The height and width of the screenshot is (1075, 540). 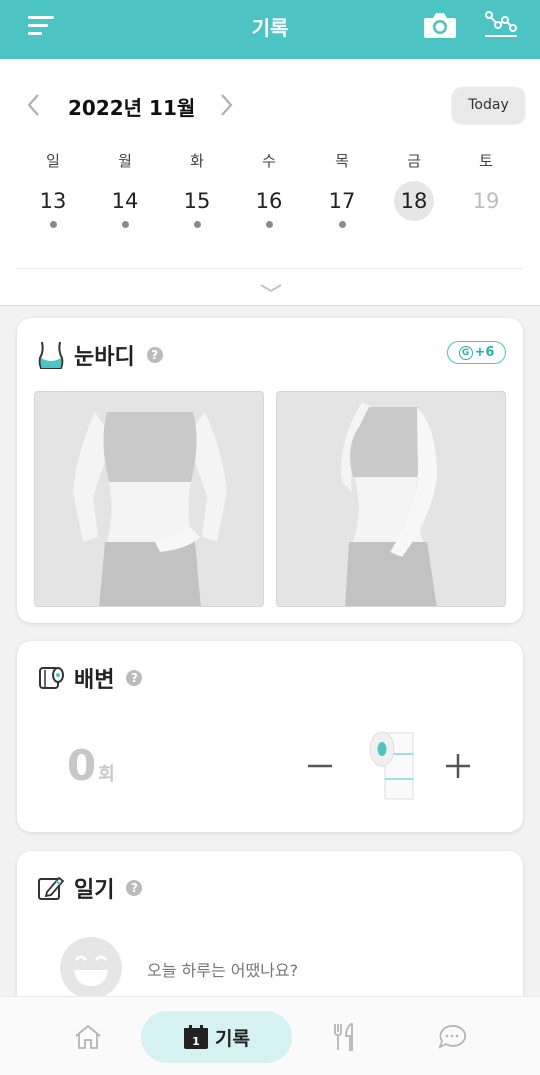 I want to click on weekday-label: 월, so click(x=125, y=161).